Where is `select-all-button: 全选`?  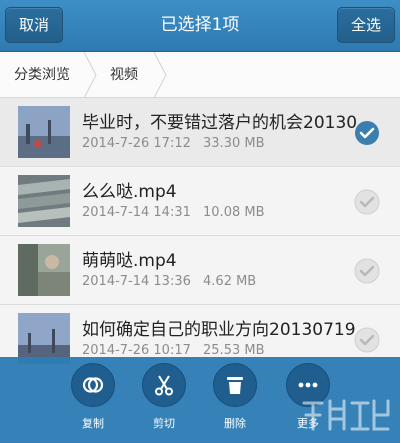
select-all-button: 全选 is located at coordinates (366, 25).